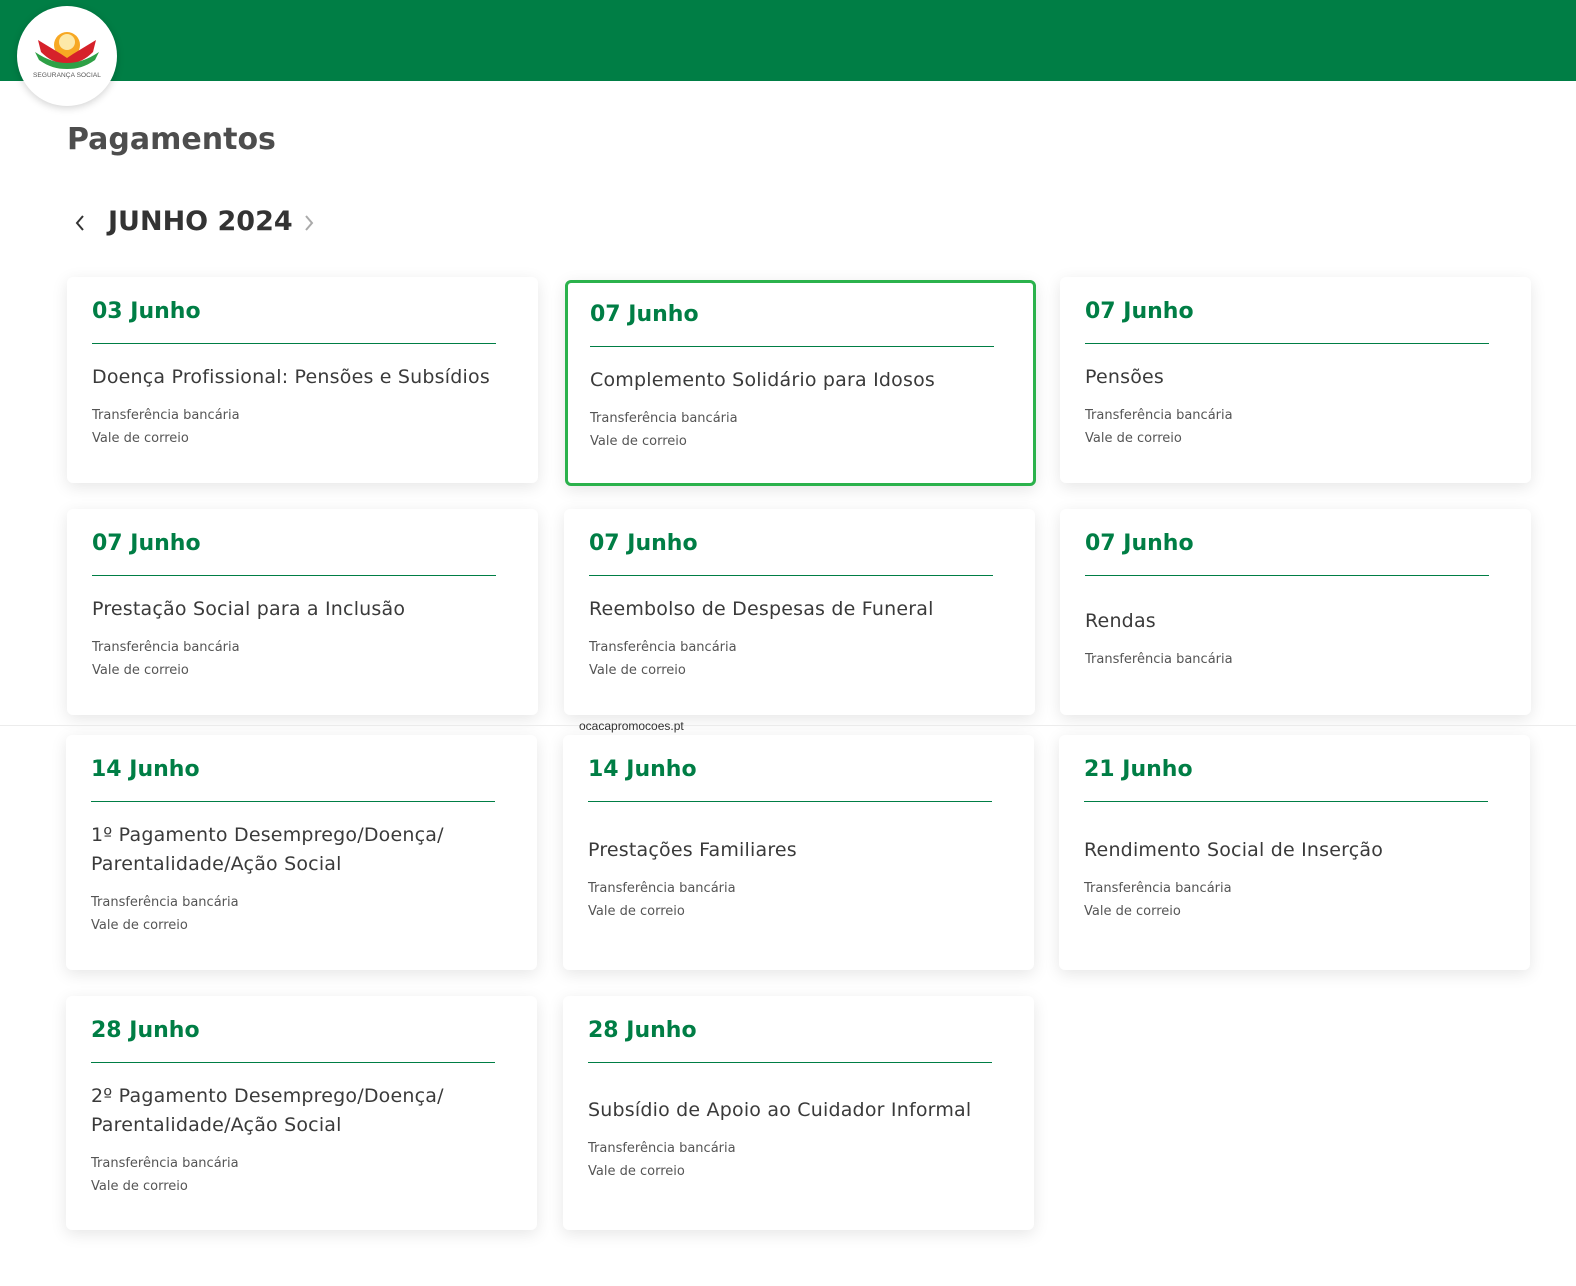 This screenshot has width=1576, height=1286. I want to click on payment-title: Subsídio de Apoio ao Cuidador Informal, so click(780, 1110).